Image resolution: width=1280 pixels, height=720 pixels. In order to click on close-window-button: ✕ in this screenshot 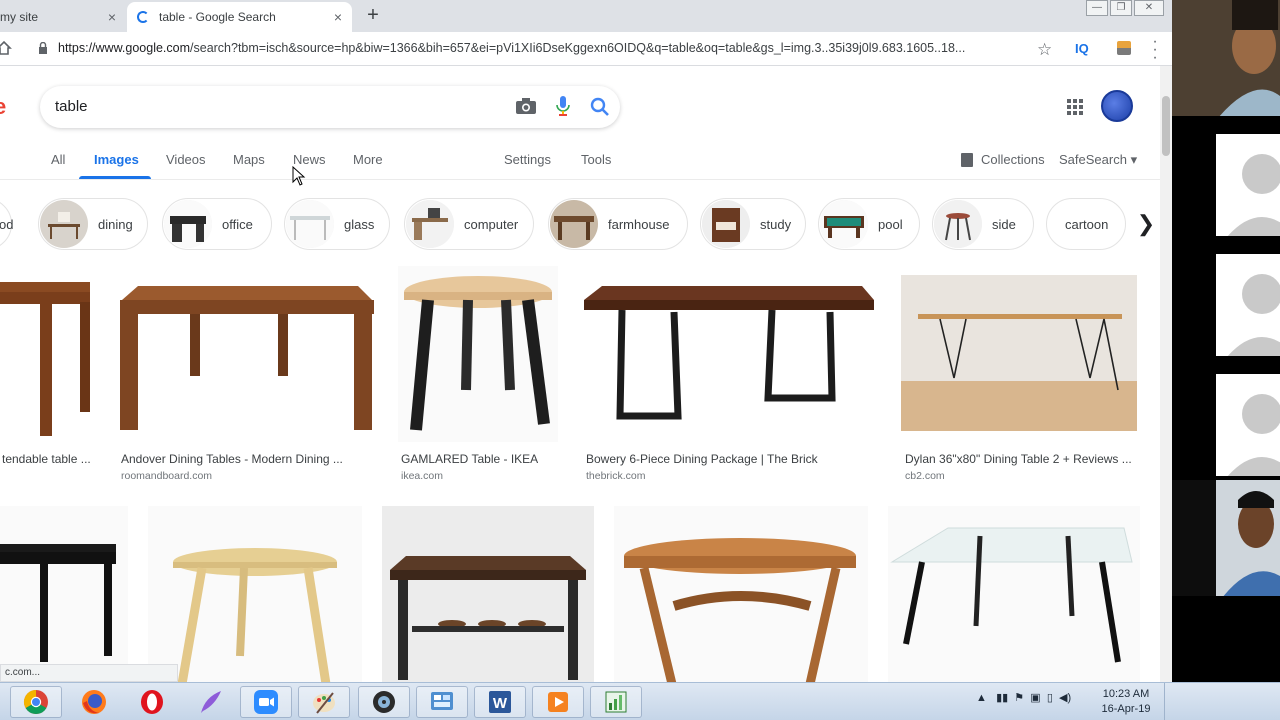, I will do `click(1149, 8)`.